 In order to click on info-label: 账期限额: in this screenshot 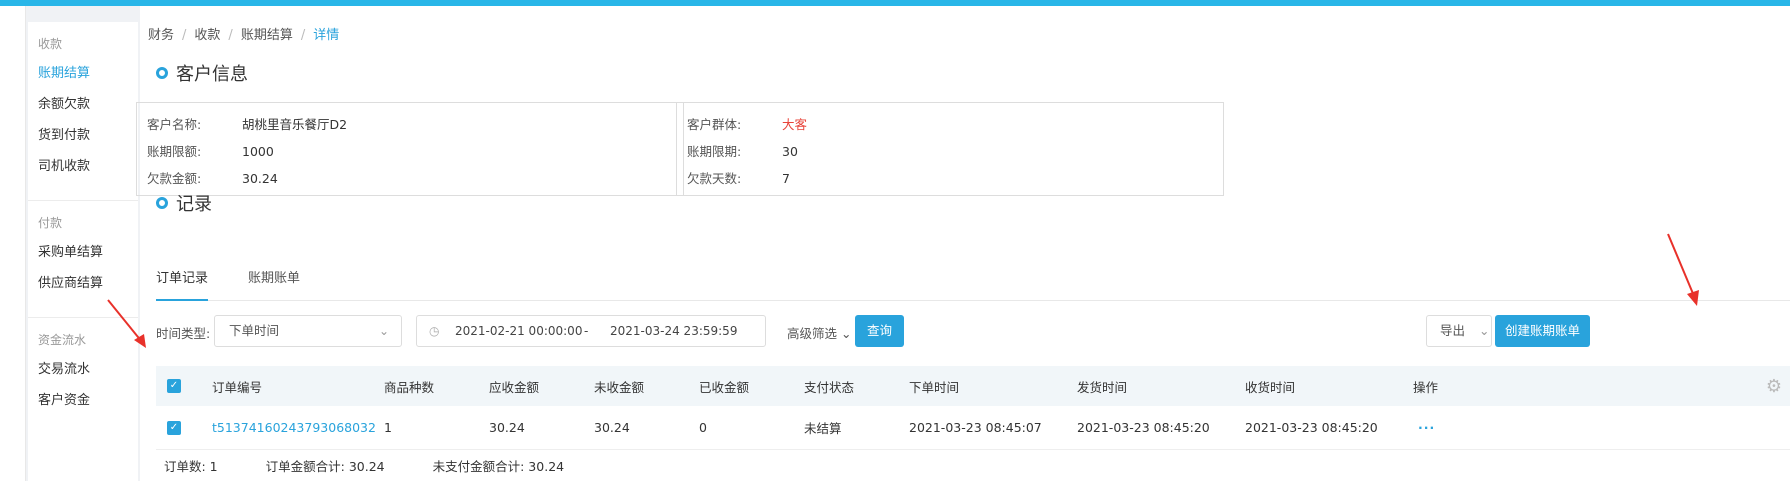, I will do `click(174, 151)`.